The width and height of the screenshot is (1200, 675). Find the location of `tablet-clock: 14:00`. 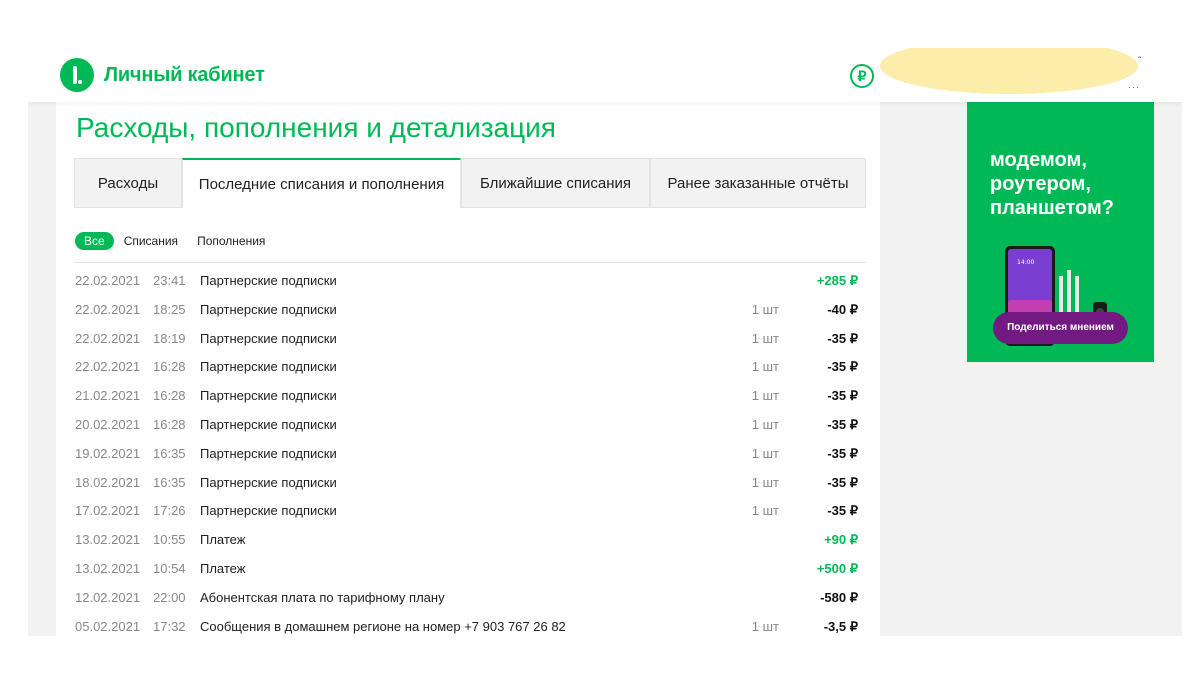

tablet-clock: 14:00 is located at coordinates (1025, 262).